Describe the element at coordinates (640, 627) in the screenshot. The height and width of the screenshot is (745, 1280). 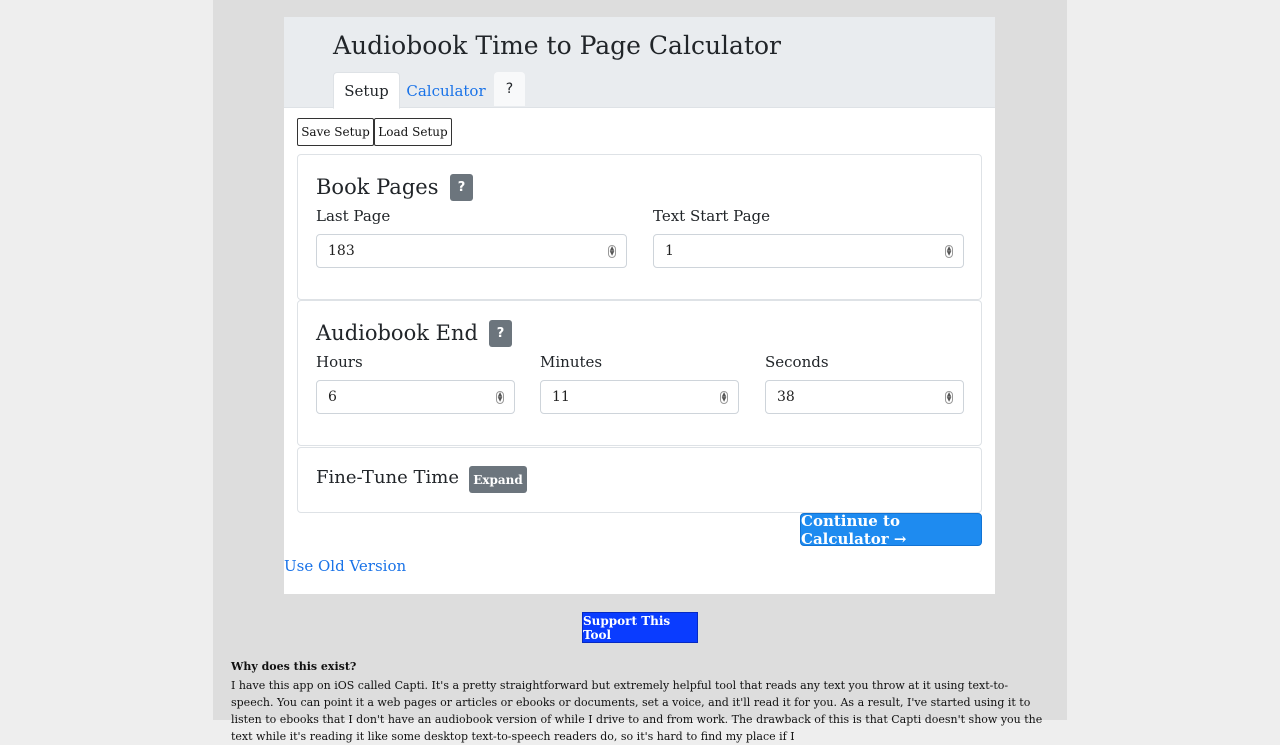
I see `support-this-tool-button: Support This Tool` at that location.